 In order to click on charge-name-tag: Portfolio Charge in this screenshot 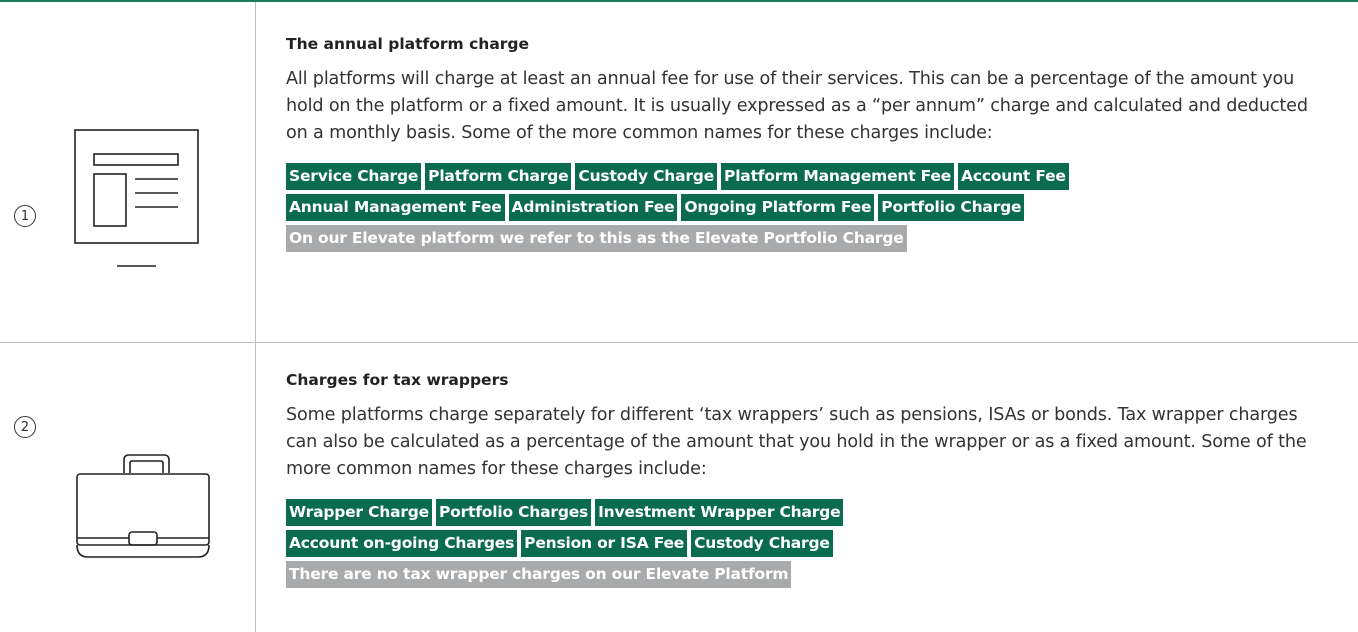, I will do `click(951, 207)`.